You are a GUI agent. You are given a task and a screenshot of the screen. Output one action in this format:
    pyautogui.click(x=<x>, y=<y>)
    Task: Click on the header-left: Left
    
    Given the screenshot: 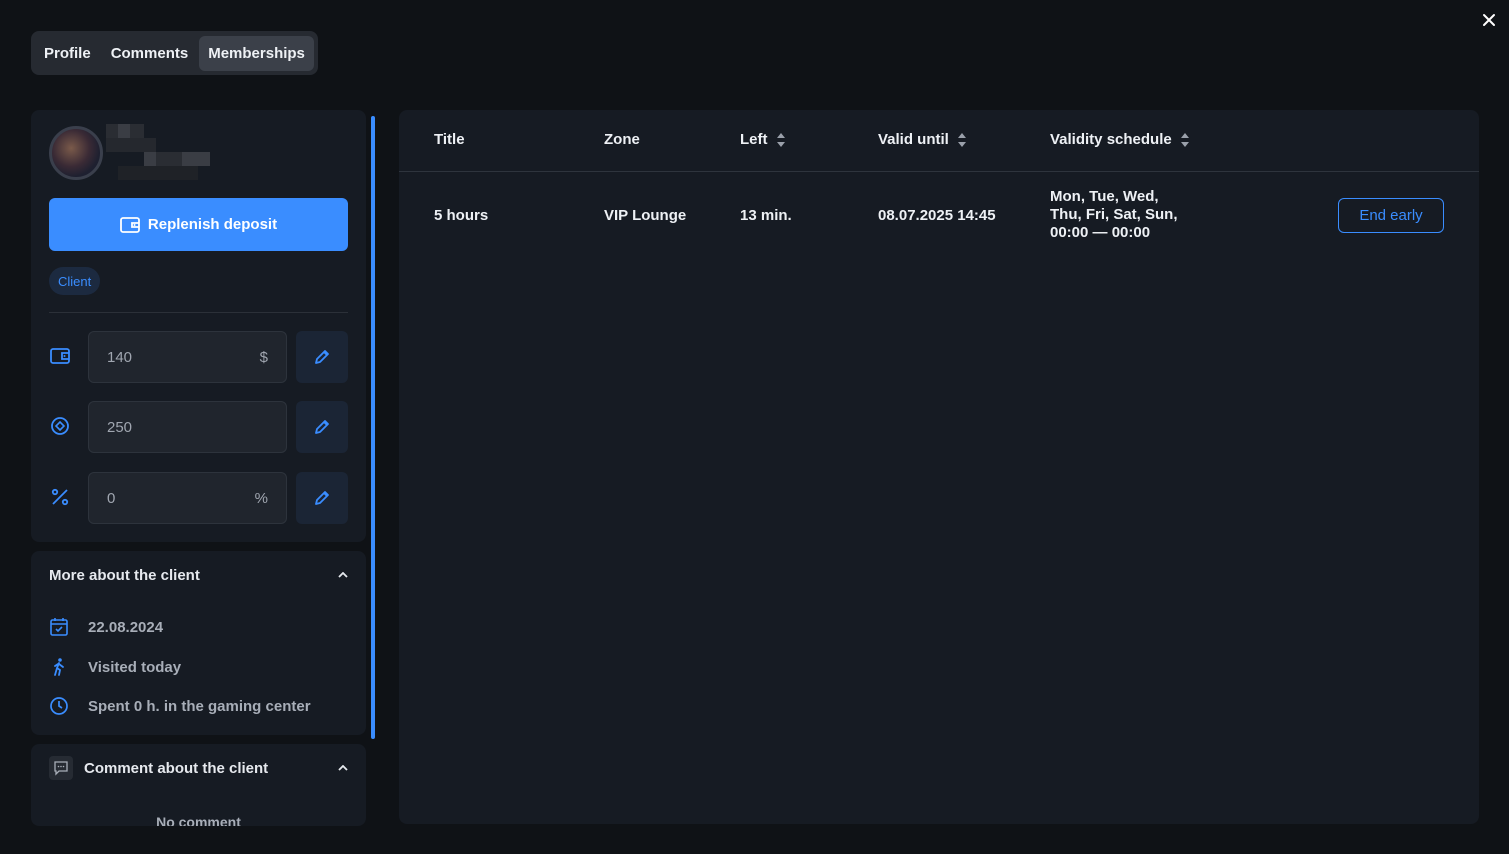 What is the action you would take?
    pyautogui.click(x=763, y=139)
    